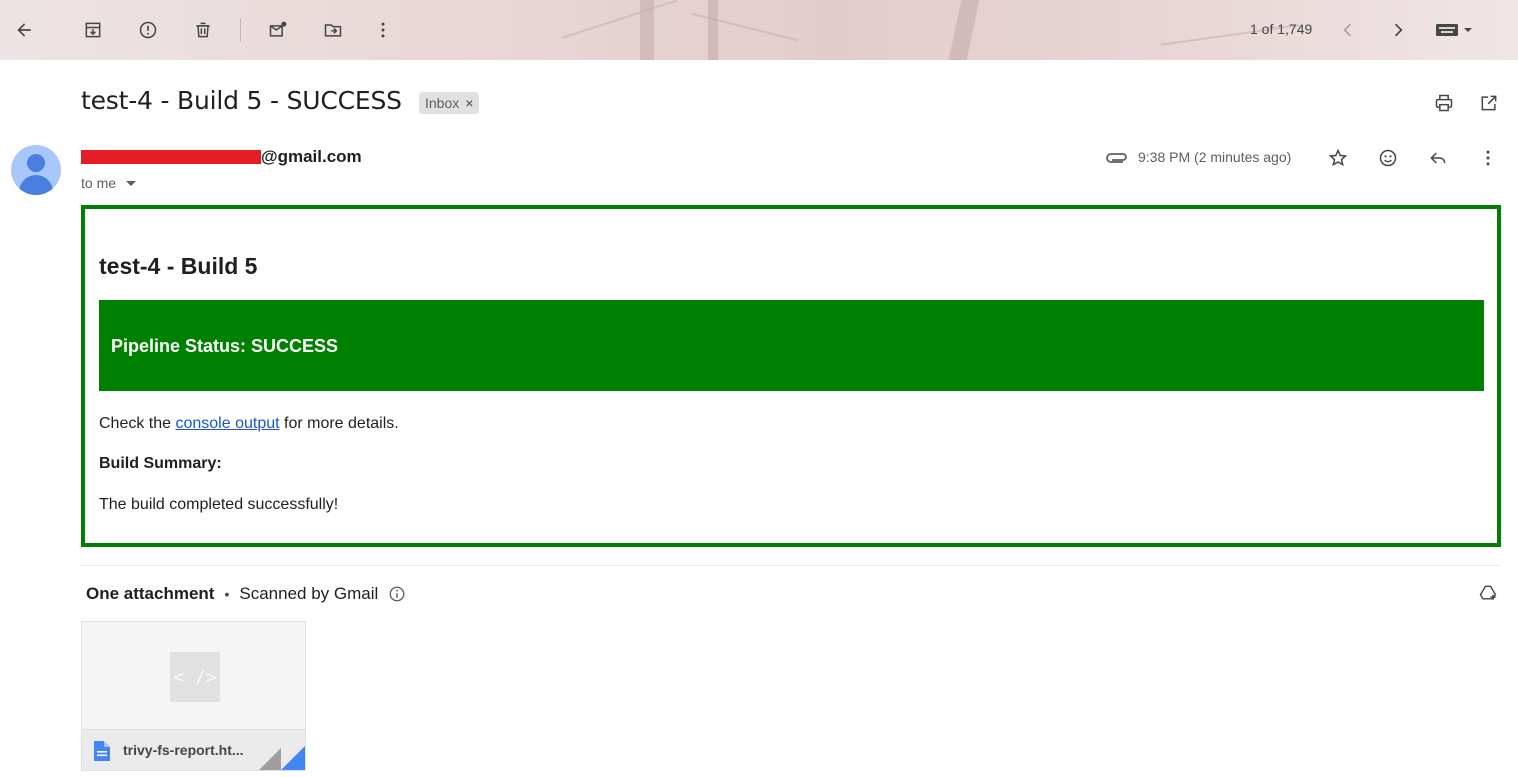  What do you see at coordinates (1281, 29) in the screenshot?
I see `message-counter: 1 of 1,749` at bounding box center [1281, 29].